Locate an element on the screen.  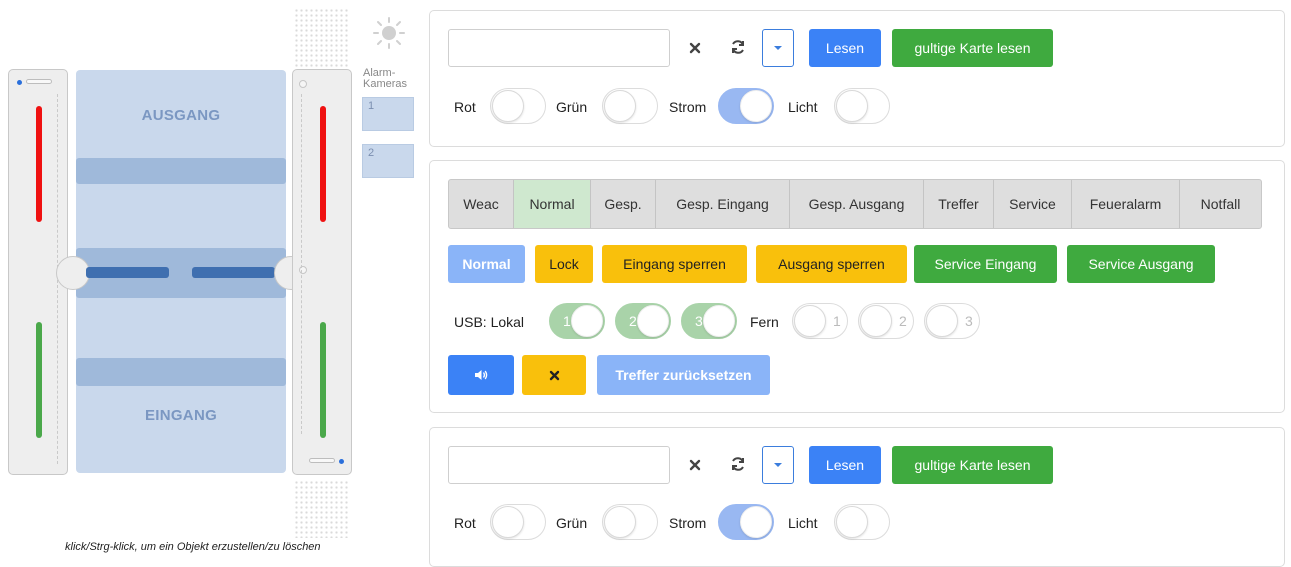
mute-button is located at coordinates (554, 375).